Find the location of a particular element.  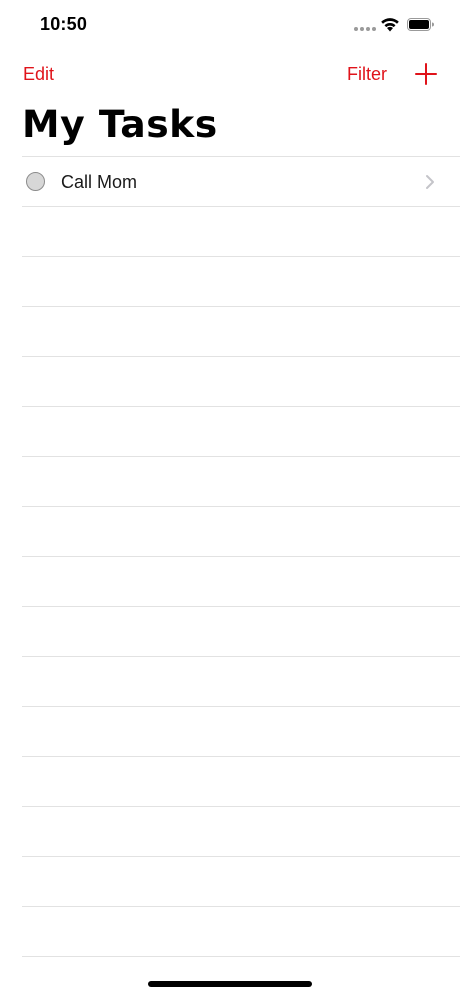

task-row: Call Mom is located at coordinates (241, 181).